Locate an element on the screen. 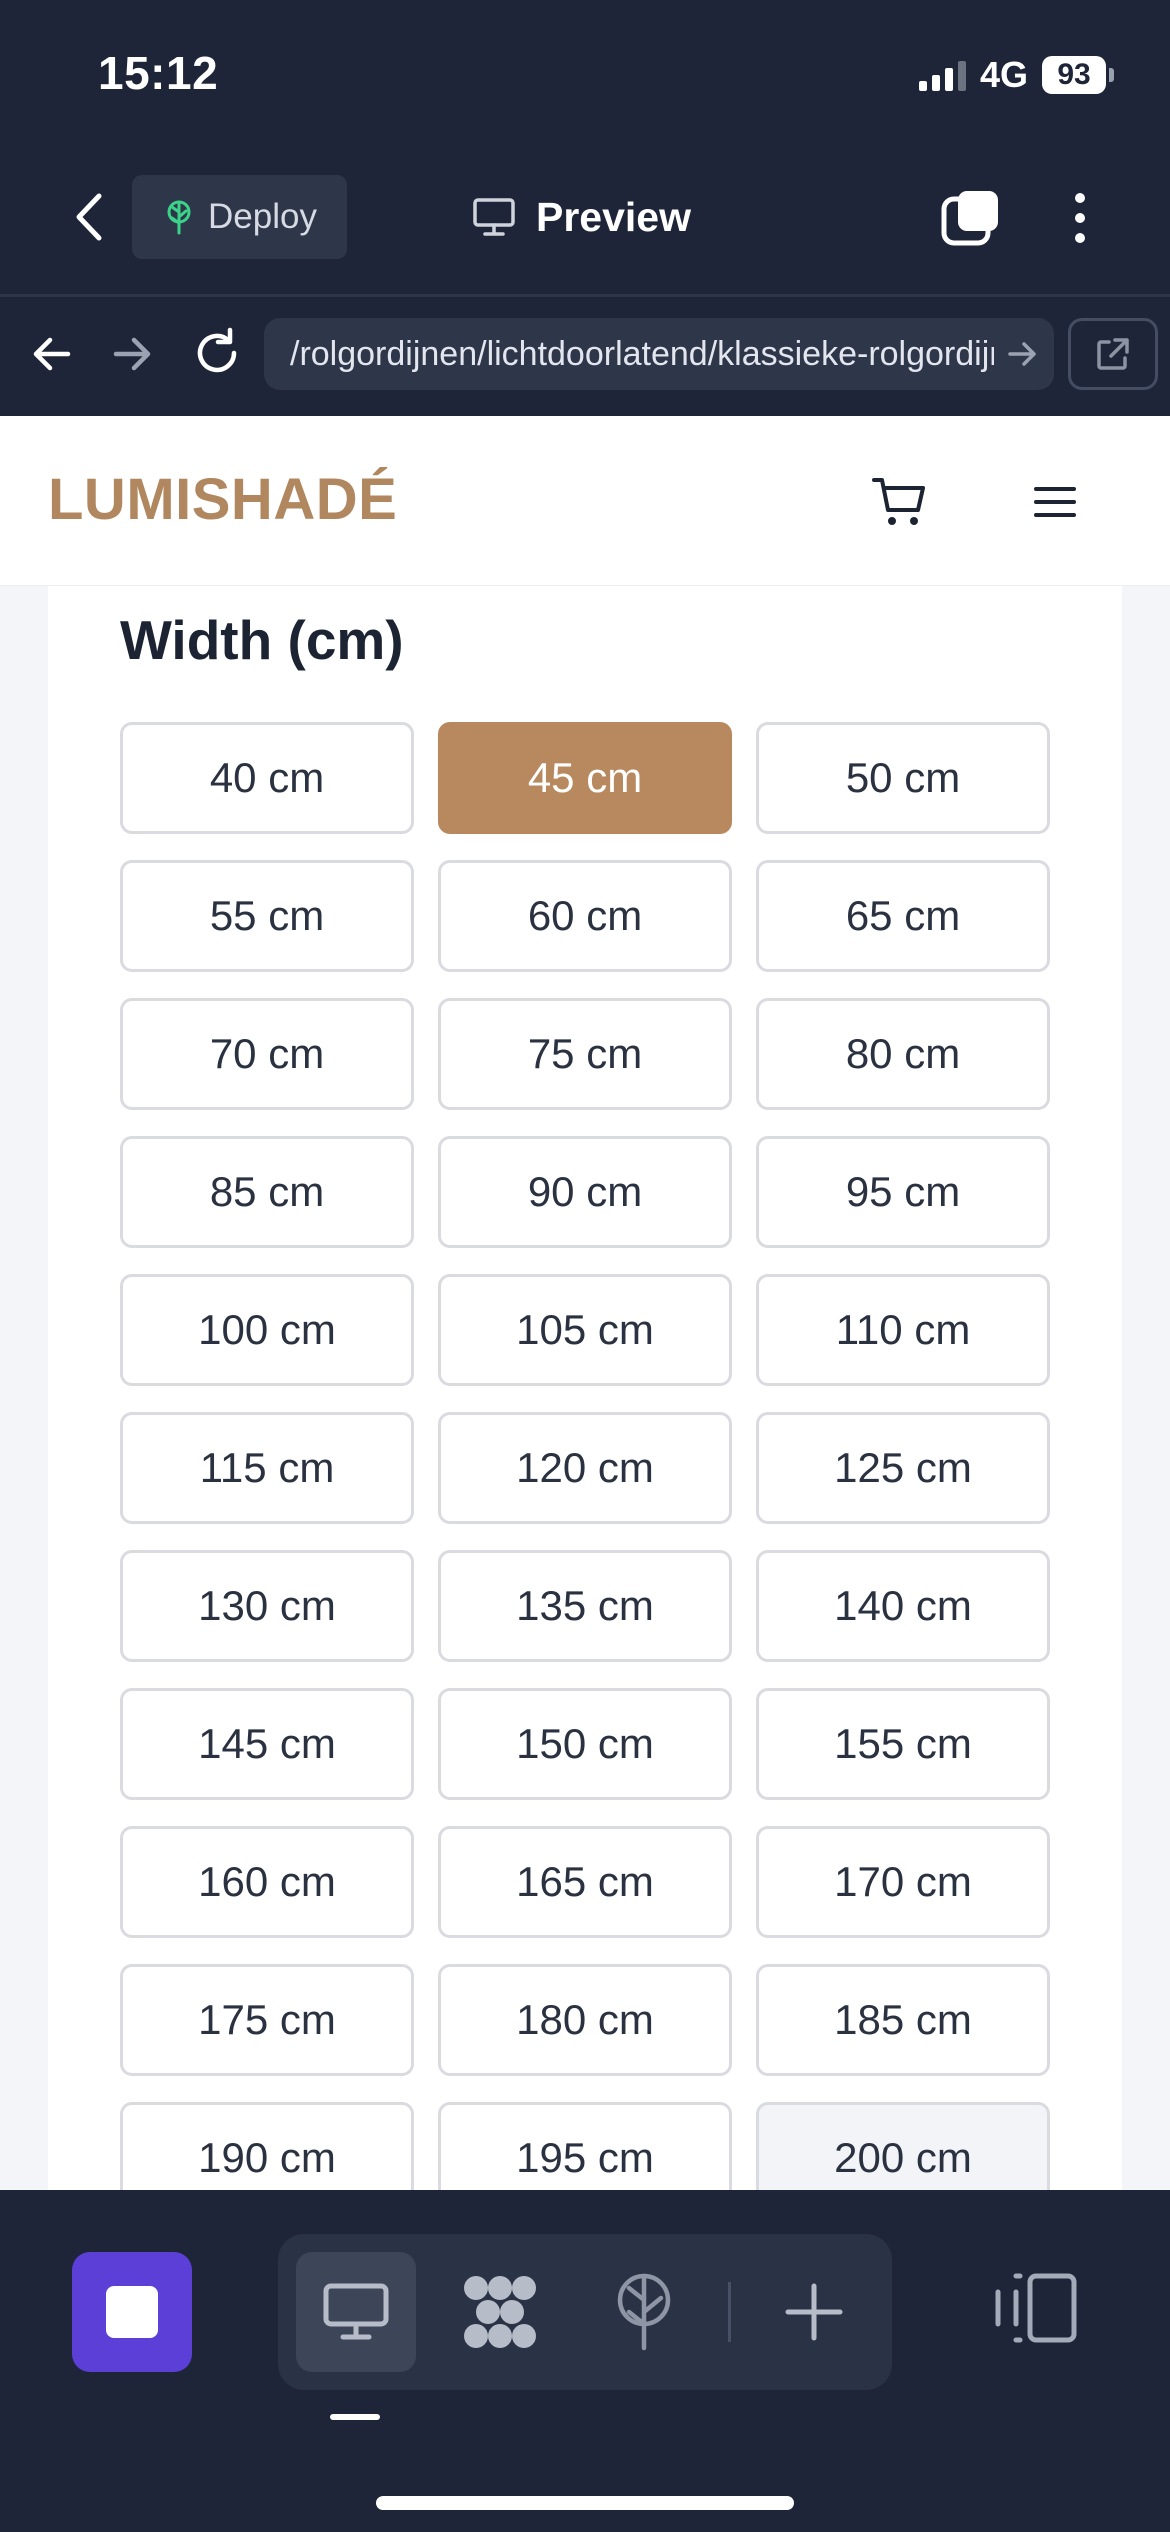  width-option: 85 cm is located at coordinates (267, 1192).